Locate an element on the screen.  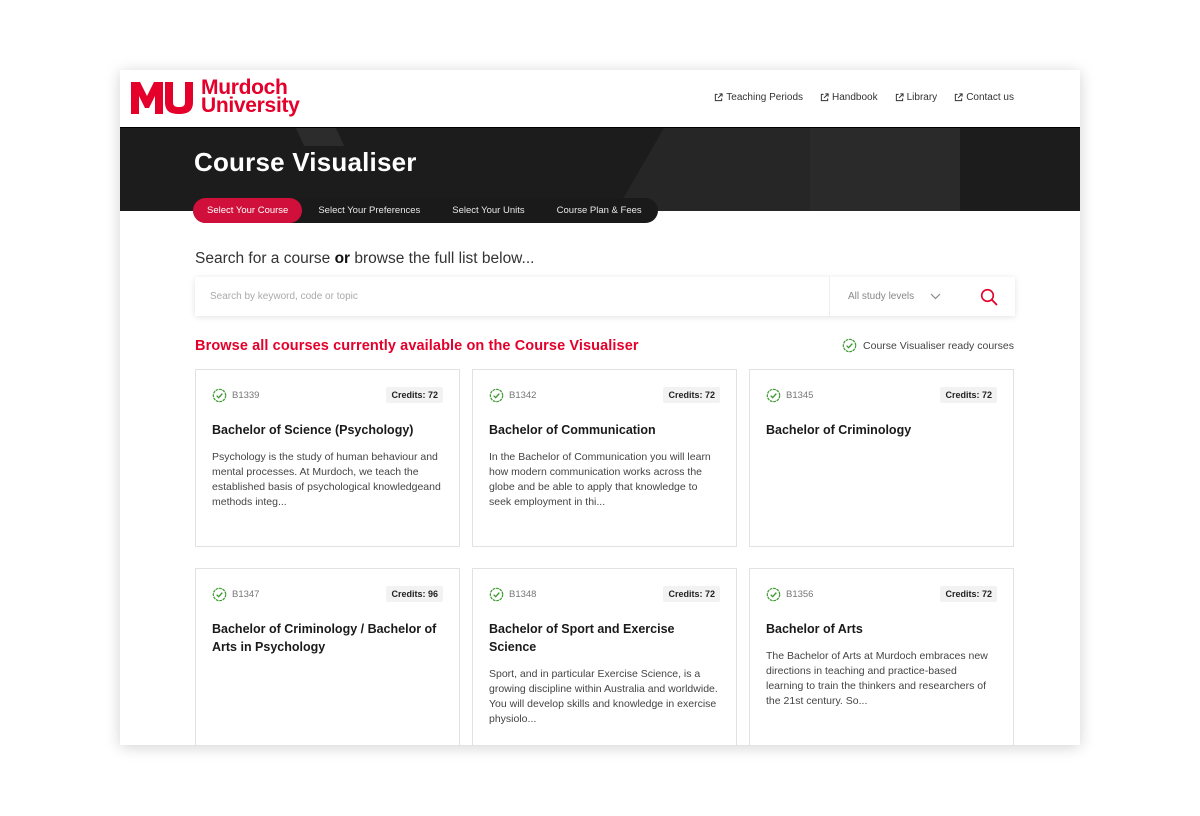
course-code: B1339 is located at coordinates (235, 395).